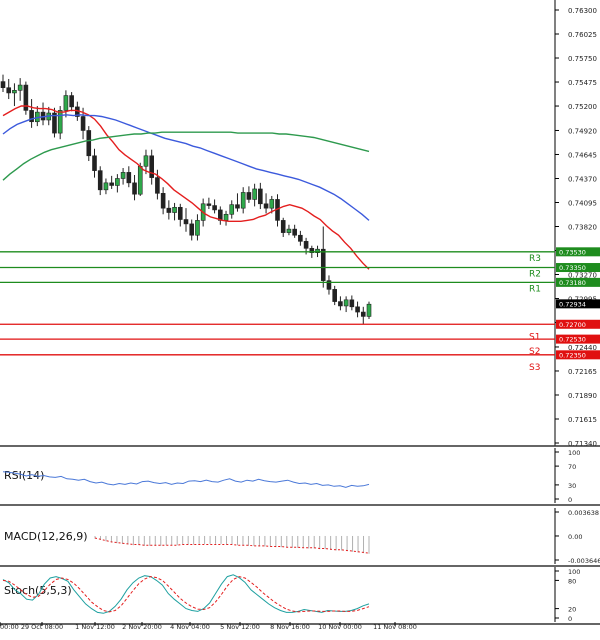 The width and height of the screenshot is (600, 640). I want to click on level-name-r2: R2, so click(535, 275).